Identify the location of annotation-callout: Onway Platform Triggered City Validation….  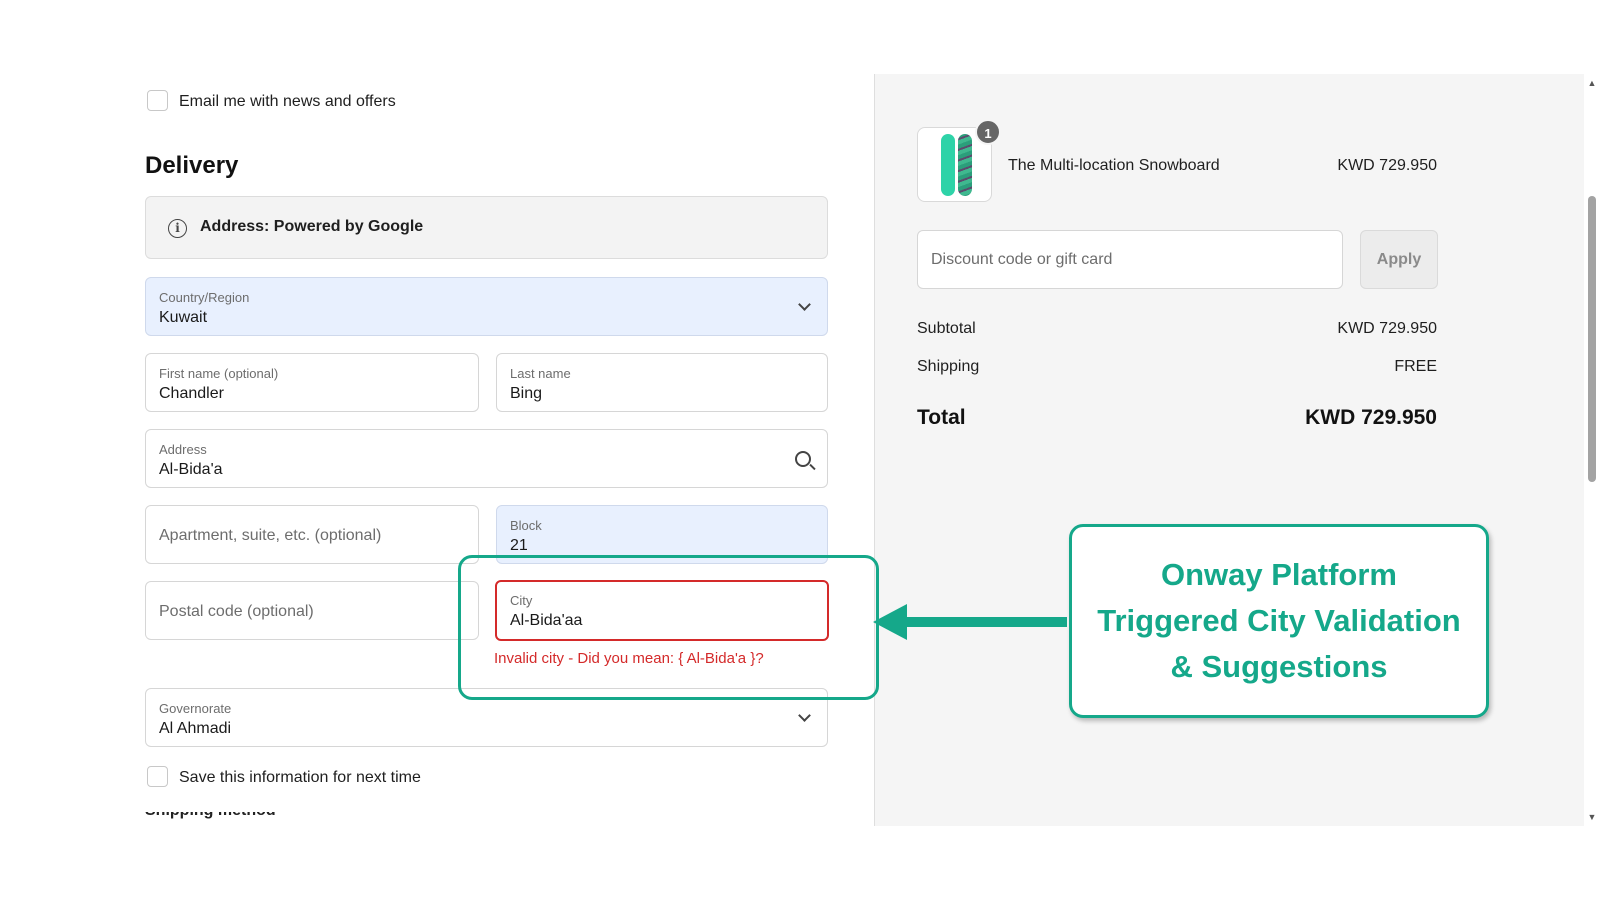
(1279, 621).